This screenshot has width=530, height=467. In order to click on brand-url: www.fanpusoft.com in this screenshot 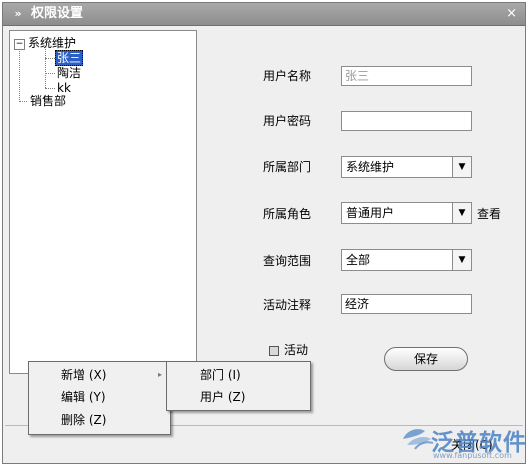, I will do `click(472, 455)`.